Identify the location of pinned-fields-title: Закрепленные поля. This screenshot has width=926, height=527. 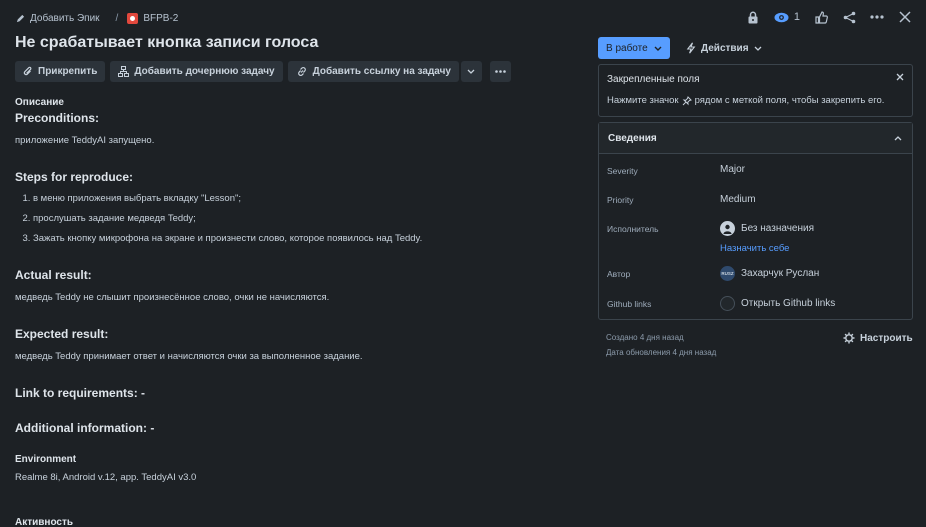
(653, 79).